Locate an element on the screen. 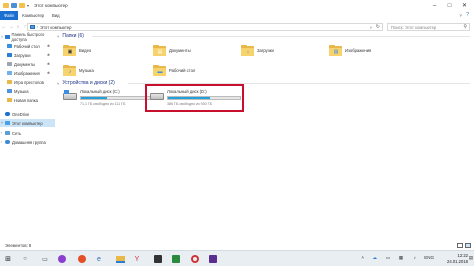 Image resolution: width=474 pixels, height=266 pixels. sidebar-item-quick-access: ˅ Панель быстрого доступа is located at coordinates (27, 37).